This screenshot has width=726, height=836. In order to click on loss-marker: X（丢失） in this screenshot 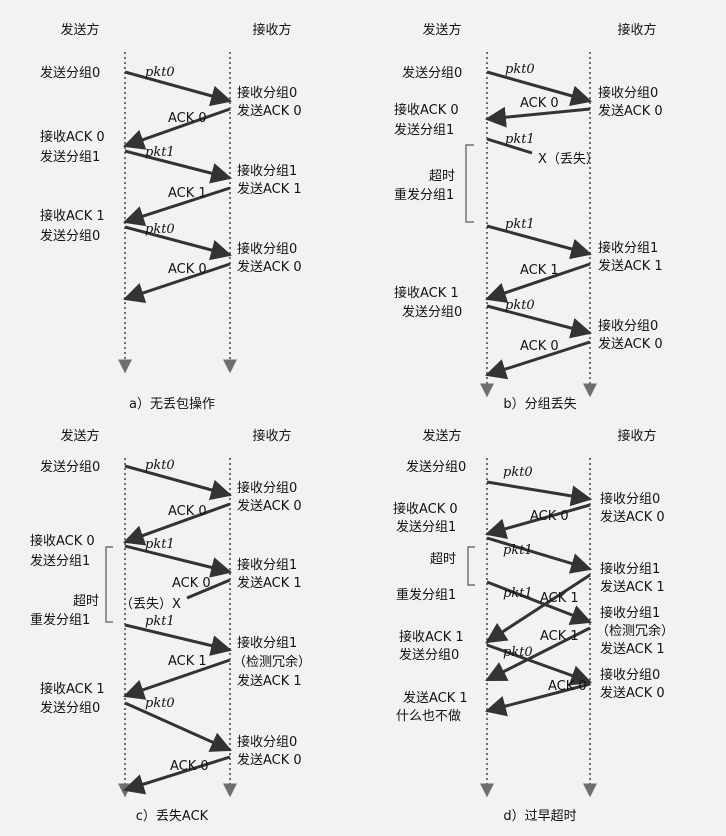, I will do `click(568, 159)`.